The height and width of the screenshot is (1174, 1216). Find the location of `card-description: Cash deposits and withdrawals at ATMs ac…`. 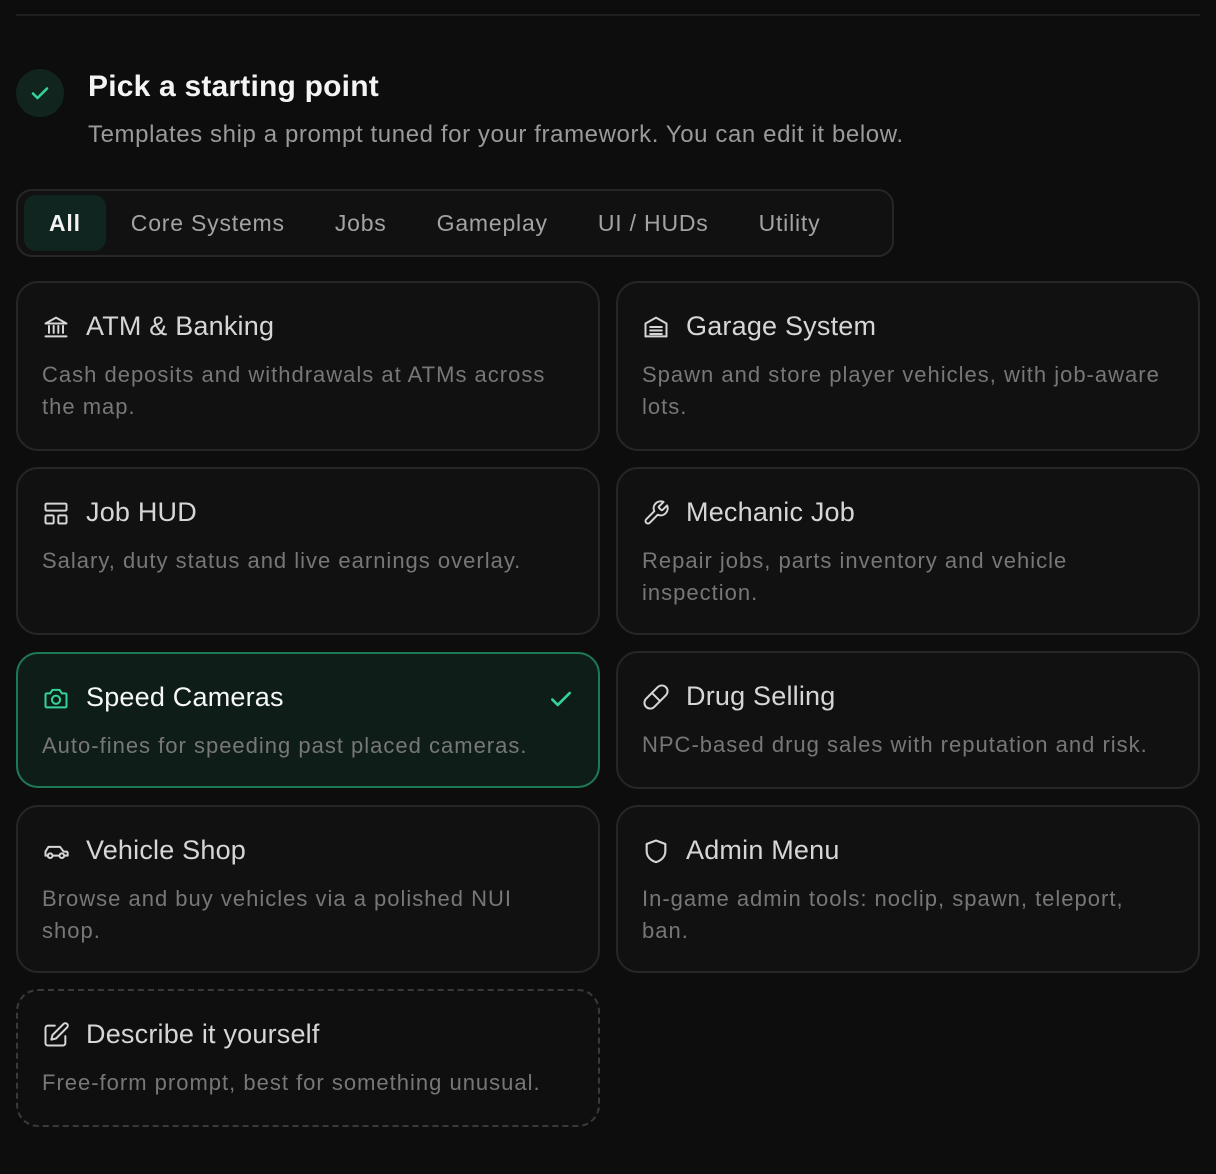

card-description: Cash deposits and withdrawals at ATMs ac… is located at coordinates (294, 390).